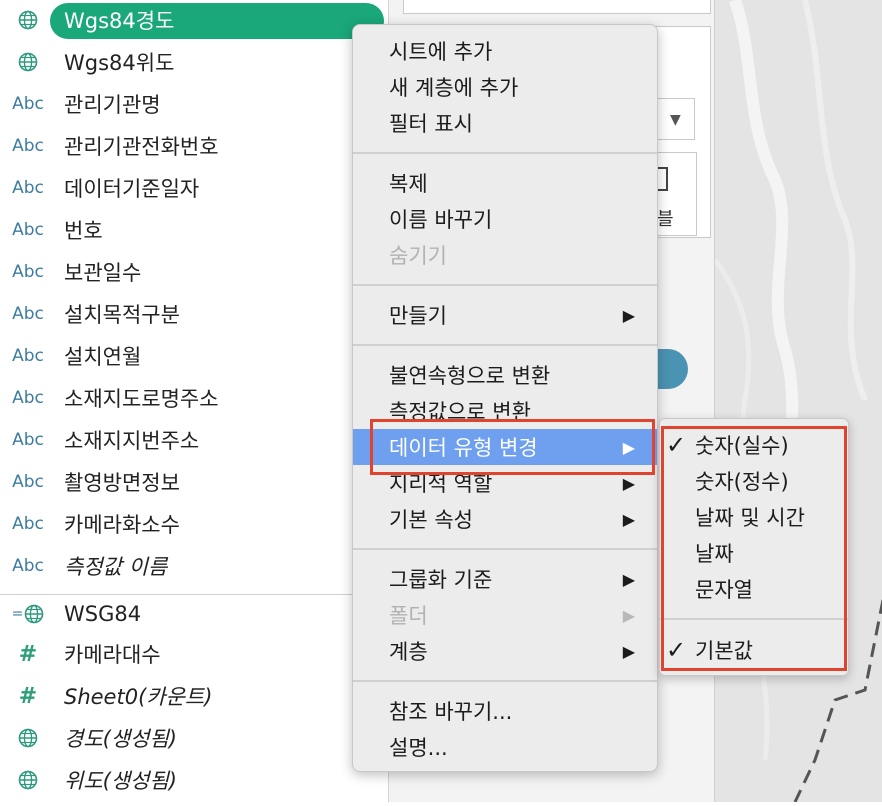 This screenshot has width=882, height=806. I want to click on menu-item: 이름 바꾸기, so click(505, 219).